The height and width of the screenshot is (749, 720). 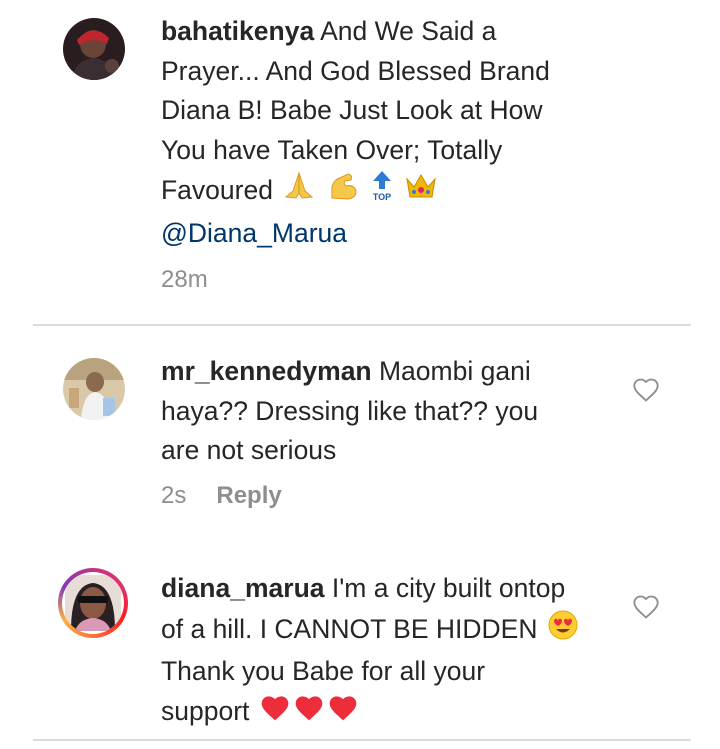 What do you see at coordinates (243, 588) in the screenshot?
I see `comment-username: diana_marua` at bounding box center [243, 588].